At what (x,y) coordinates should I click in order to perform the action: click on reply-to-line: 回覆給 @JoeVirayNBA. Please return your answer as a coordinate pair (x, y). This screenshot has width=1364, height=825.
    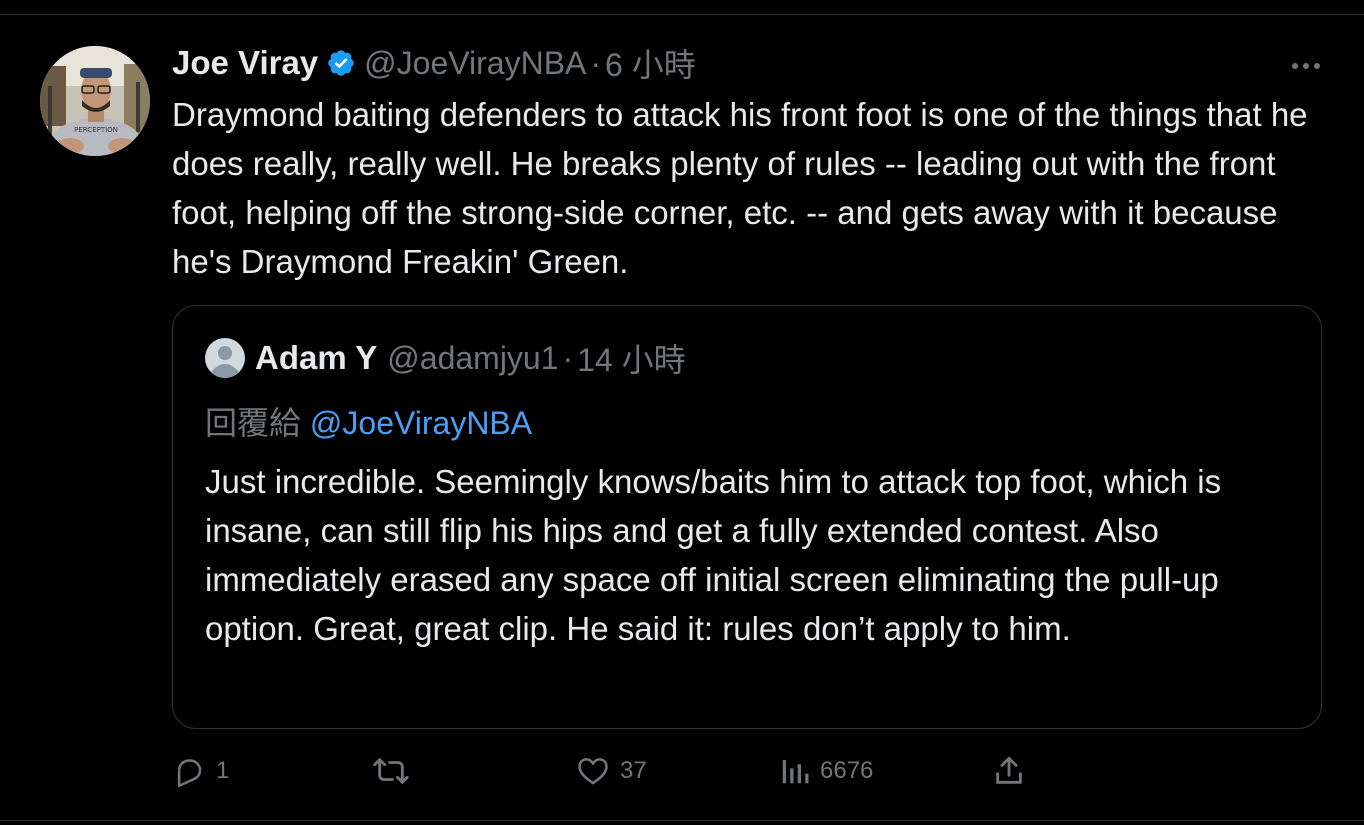
    Looking at the image, I should click on (368, 421).